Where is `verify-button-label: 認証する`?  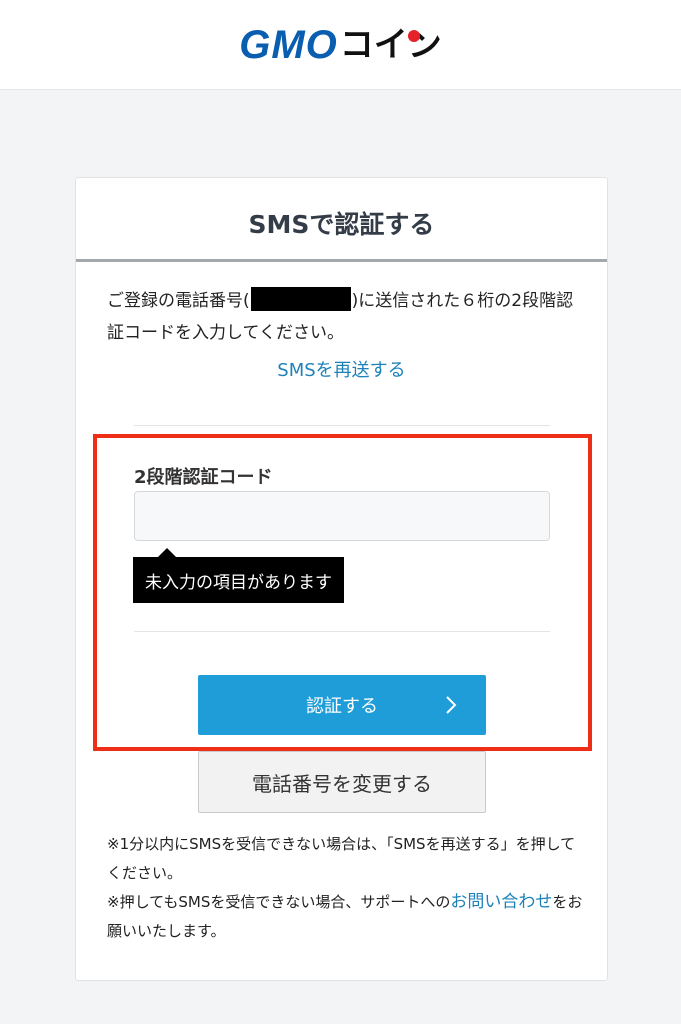 verify-button-label: 認証する is located at coordinates (342, 706).